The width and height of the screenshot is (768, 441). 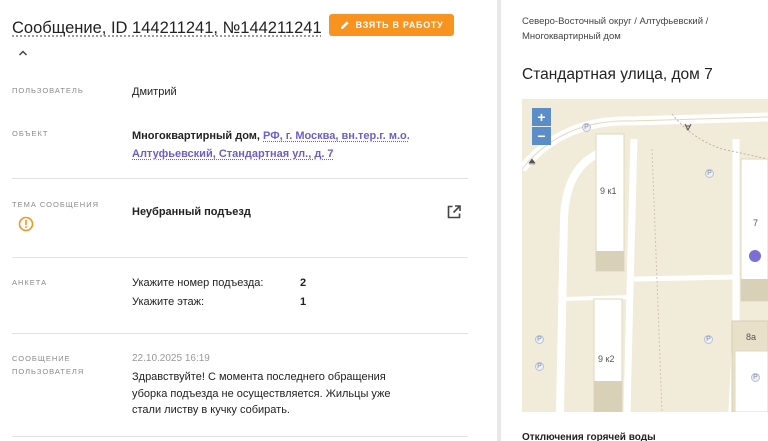 What do you see at coordinates (48, 371) in the screenshot?
I see `message-label-2: ПОЛЬЗОВАТЕЛЯ` at bounding box center [48, 371].